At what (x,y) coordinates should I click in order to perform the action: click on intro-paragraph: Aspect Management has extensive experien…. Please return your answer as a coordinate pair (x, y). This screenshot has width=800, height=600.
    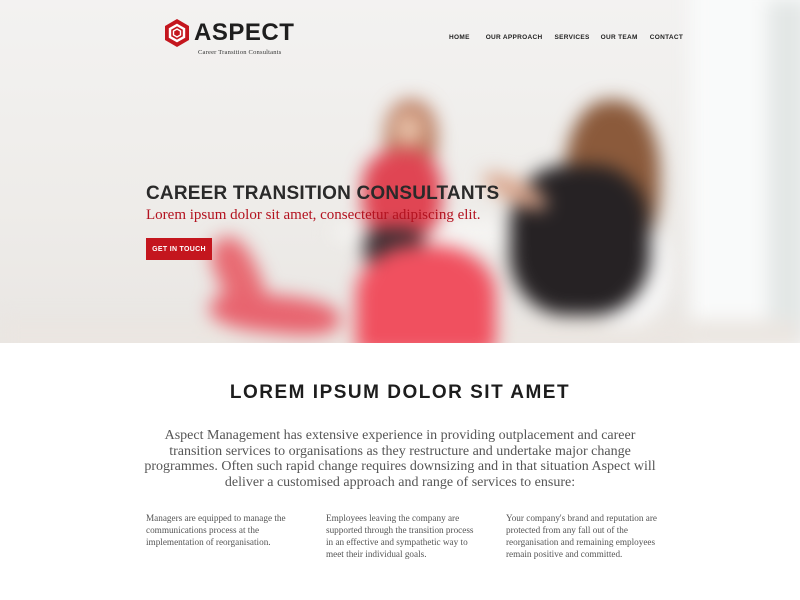
    Looking at the image, I should click on (400, 459).